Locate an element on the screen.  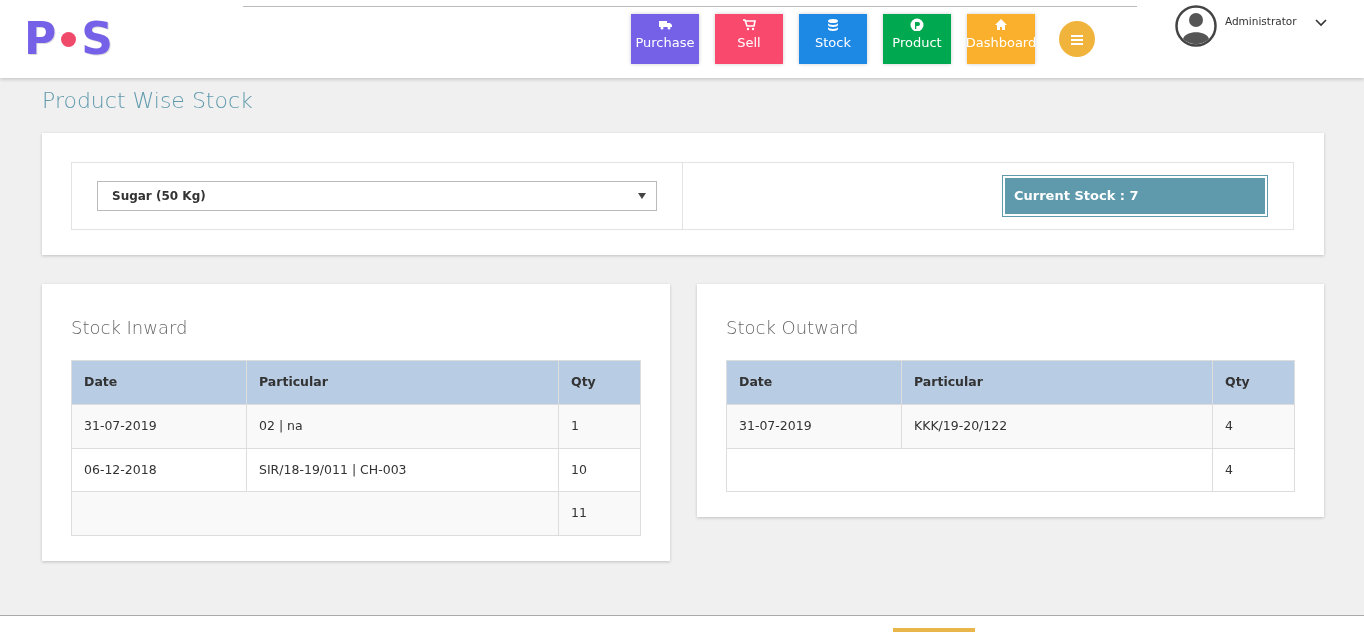
user-name: Administrator is located at coordinates (1260, 21).